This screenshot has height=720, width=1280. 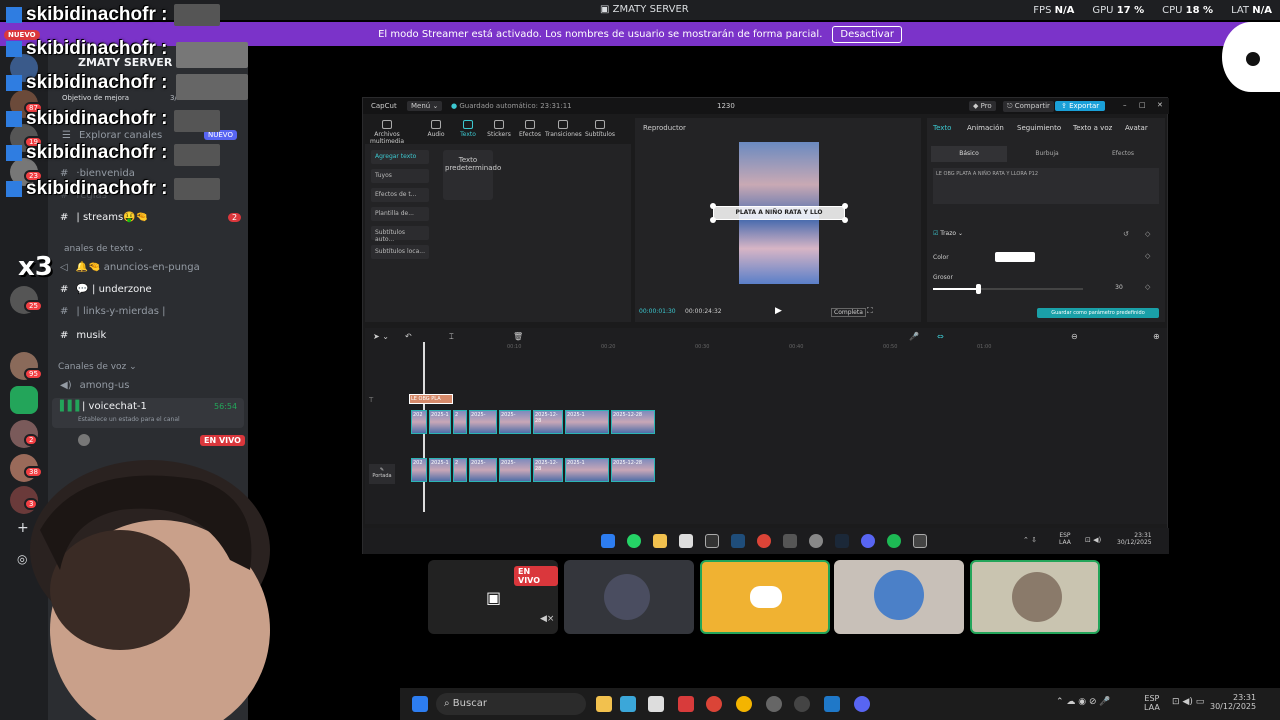 What do you see at coordinates (1142, 105) in the screenshot?
I see `maximize-icon: □` at bounding box center [1142, 105].